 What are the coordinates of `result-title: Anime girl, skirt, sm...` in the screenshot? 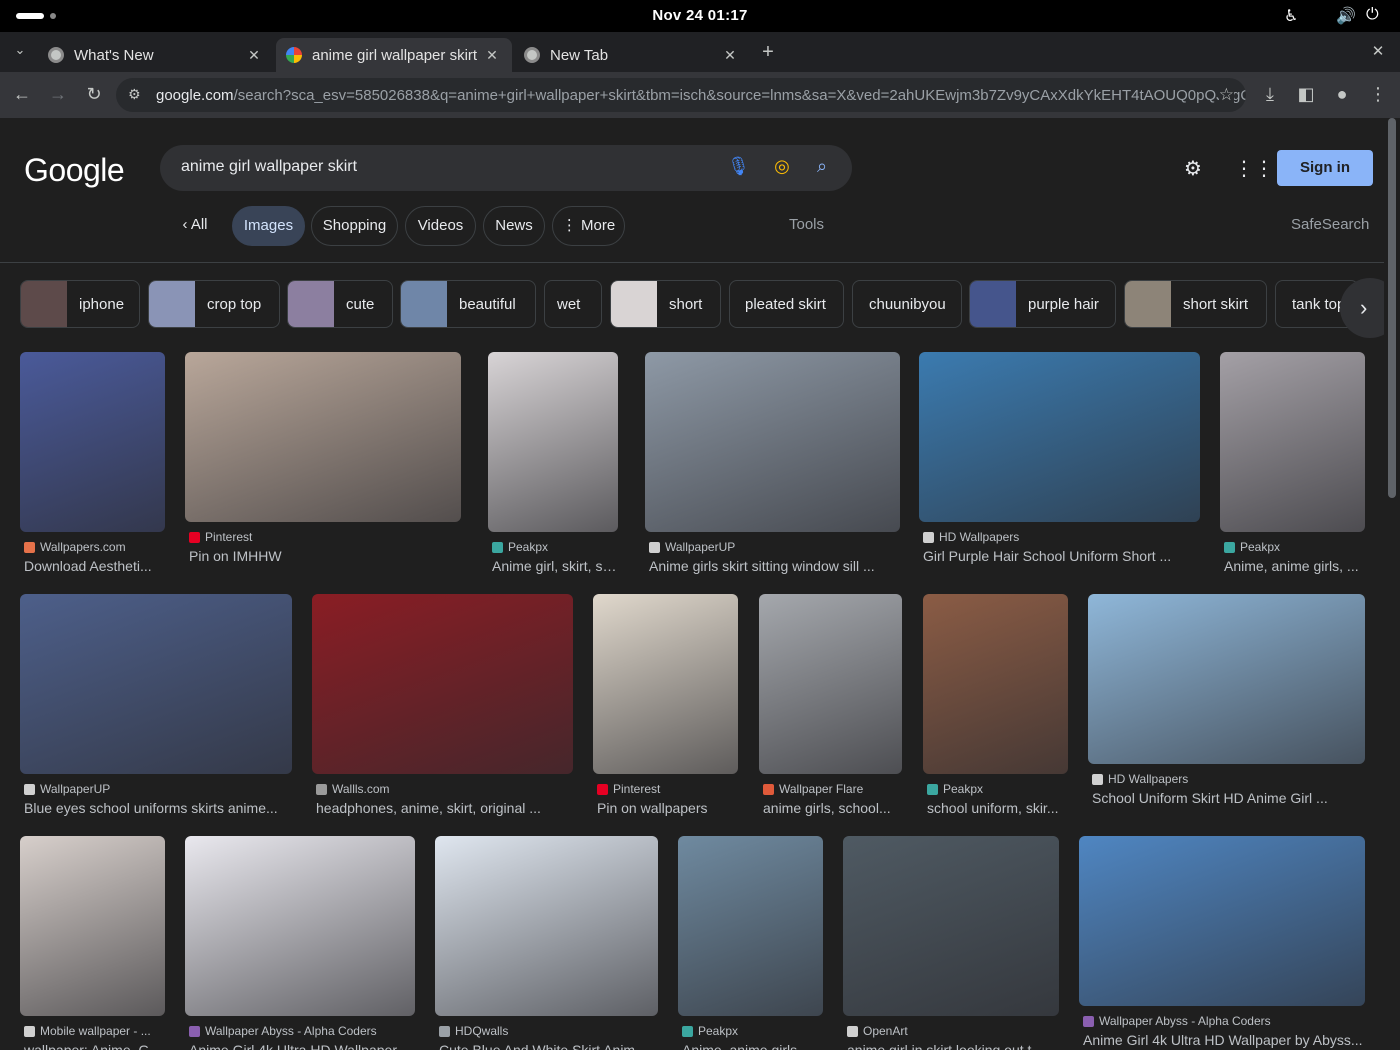 It's located at (555, 566).